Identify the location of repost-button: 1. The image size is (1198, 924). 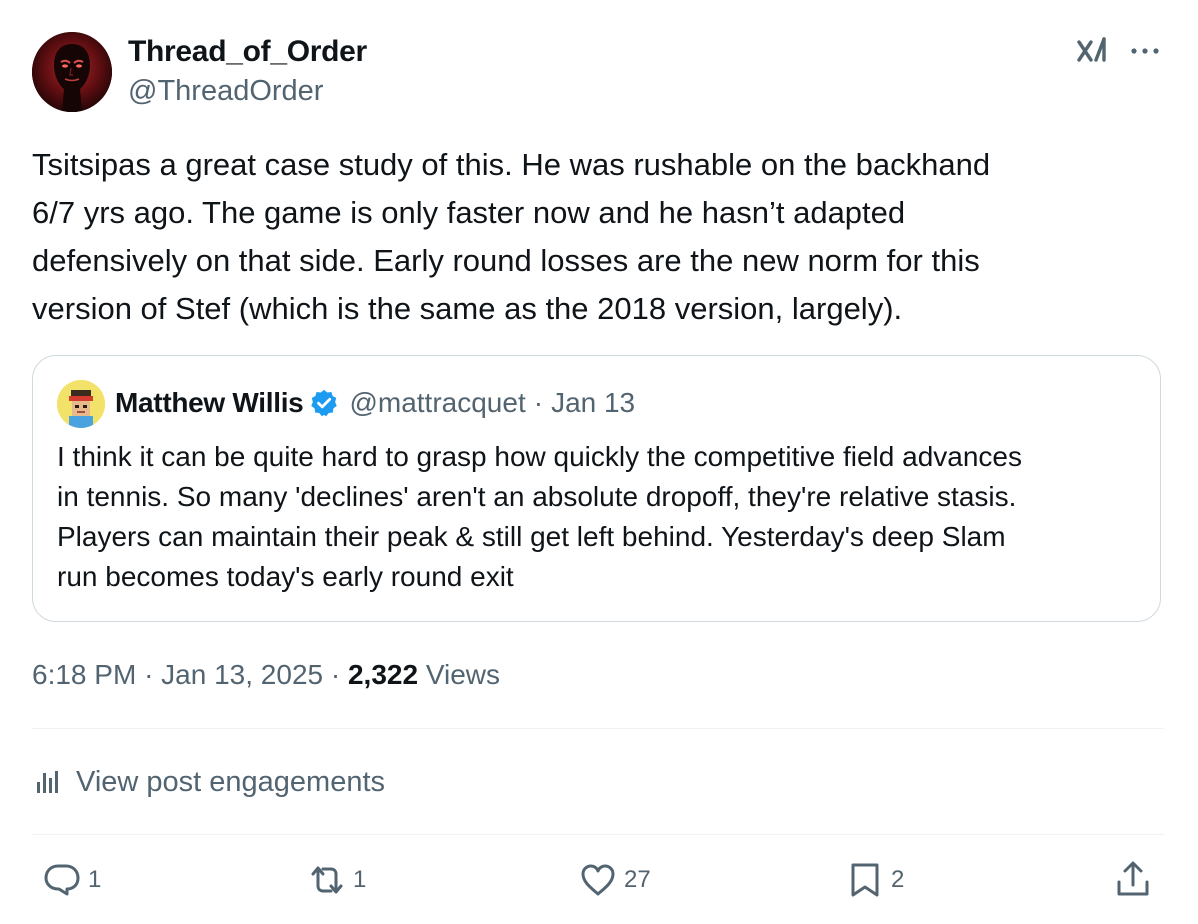
(335, 880).